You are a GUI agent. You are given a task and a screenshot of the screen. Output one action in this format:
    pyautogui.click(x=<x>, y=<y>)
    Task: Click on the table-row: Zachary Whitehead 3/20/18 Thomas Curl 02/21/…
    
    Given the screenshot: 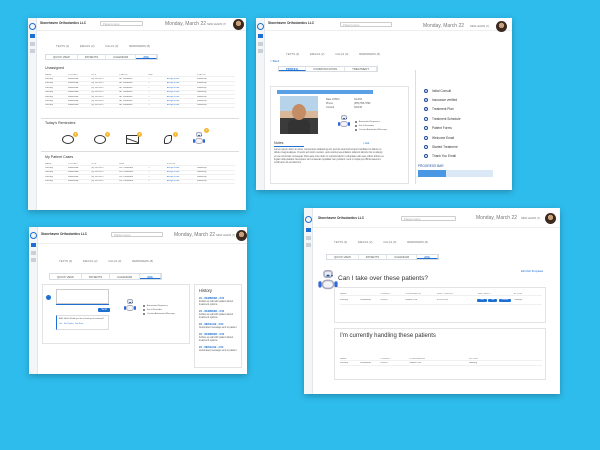 What is the action you would take?
    pyautogui.click(x=441, y=301)
    